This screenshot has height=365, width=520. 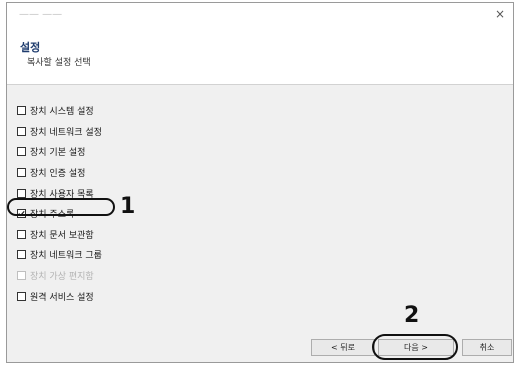 What do you see at coordinates (500, 14) in the screenshot?
I see `close-icon: ×` at bounding box center [500, 14].